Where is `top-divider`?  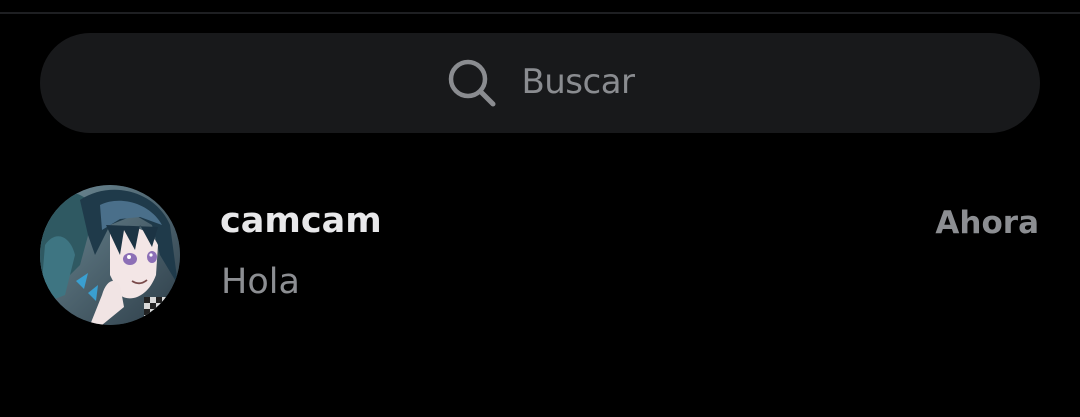
top-divider is located at coordinates (540, 13).